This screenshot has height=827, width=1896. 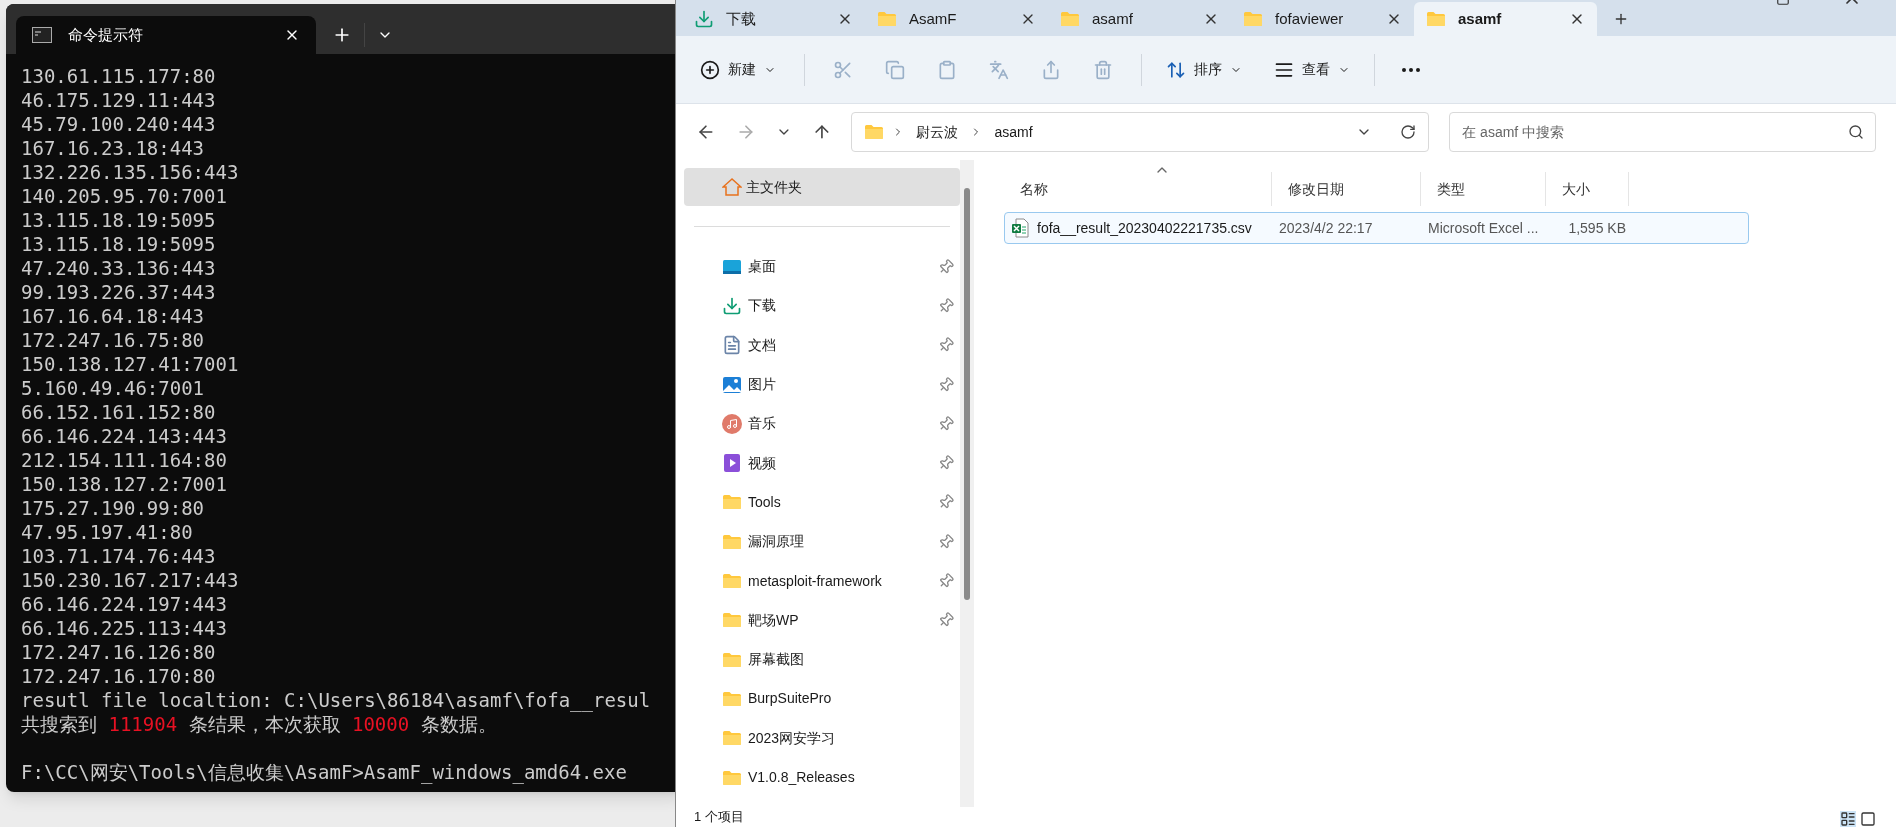 I want to click on nav-item: 图片, so click(x=822, y=384).